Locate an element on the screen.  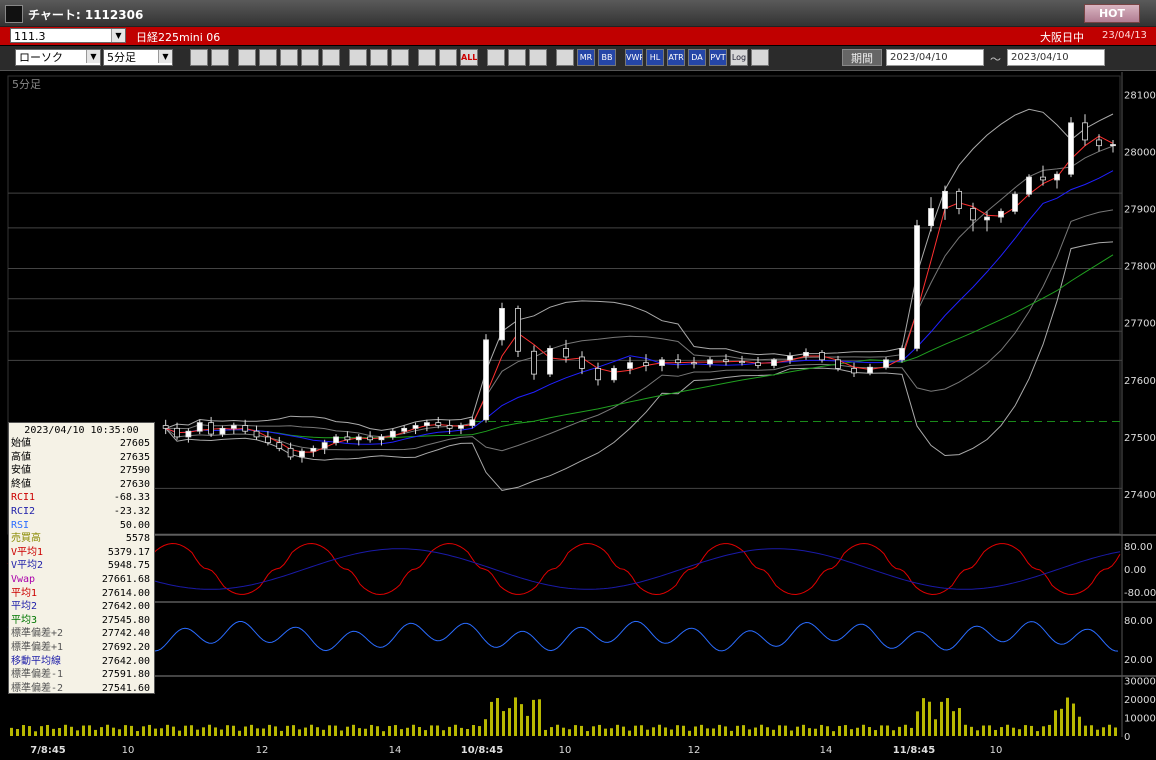
hot-button: HOT is located at coordinates (1112, 13).